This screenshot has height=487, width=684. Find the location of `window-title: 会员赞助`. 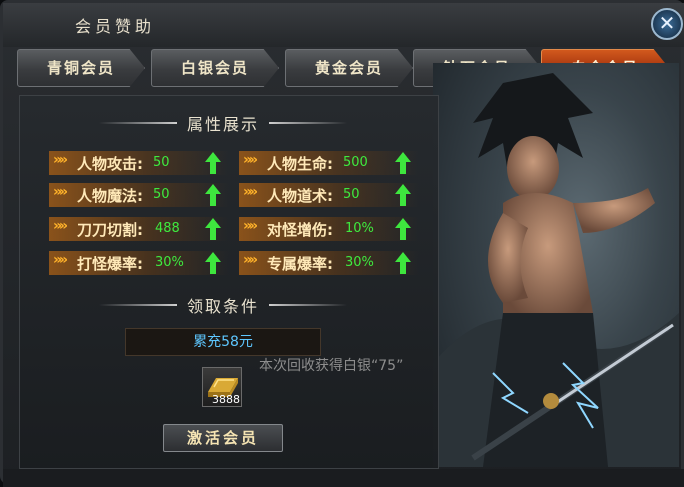

window-title: 会员赞助 is located at coordinates (115, 26).